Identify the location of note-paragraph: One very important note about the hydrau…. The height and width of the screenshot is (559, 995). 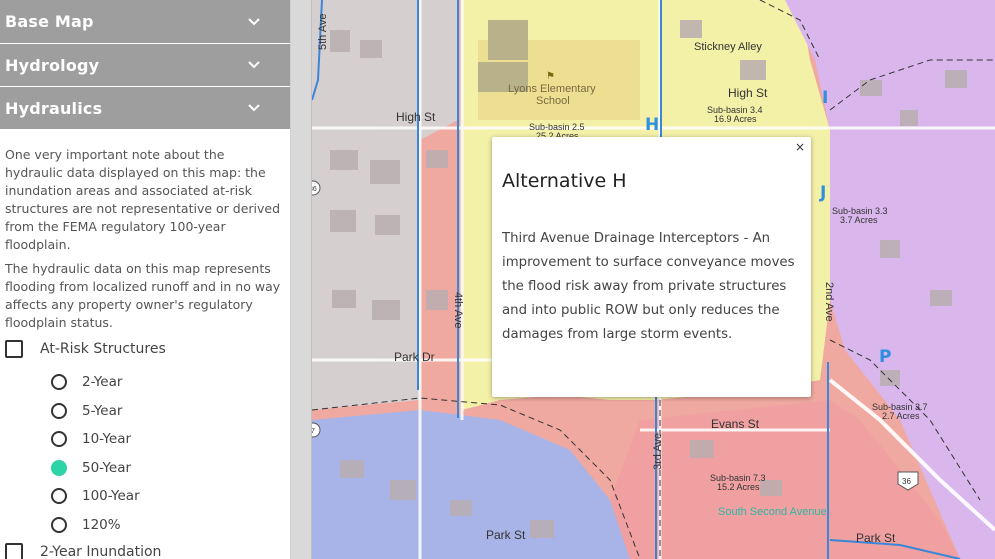
(143, 199).